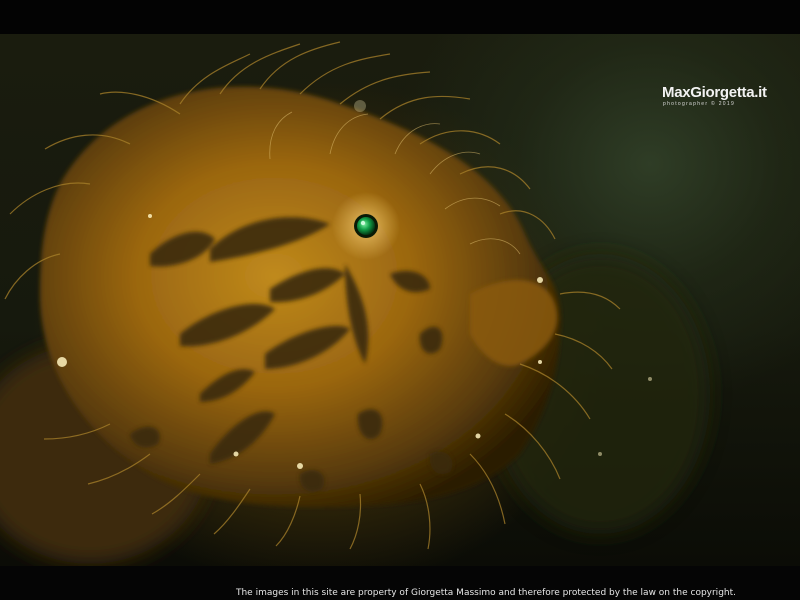 This screenshot has height=600, width=800. What do you see at coordinates (366, 226) in the screenshot?
I see `eye` at bounding box center [366, 226].